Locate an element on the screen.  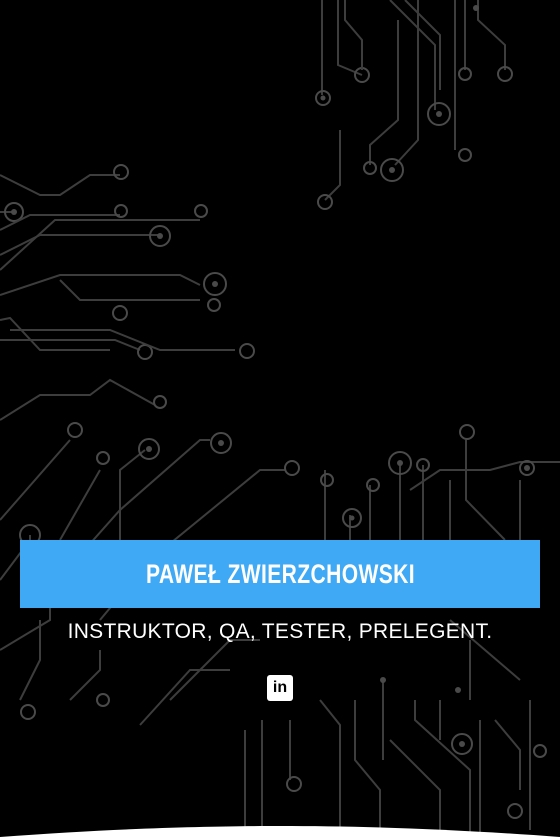
linkedin-link: in is located at coordinates (280, 688).